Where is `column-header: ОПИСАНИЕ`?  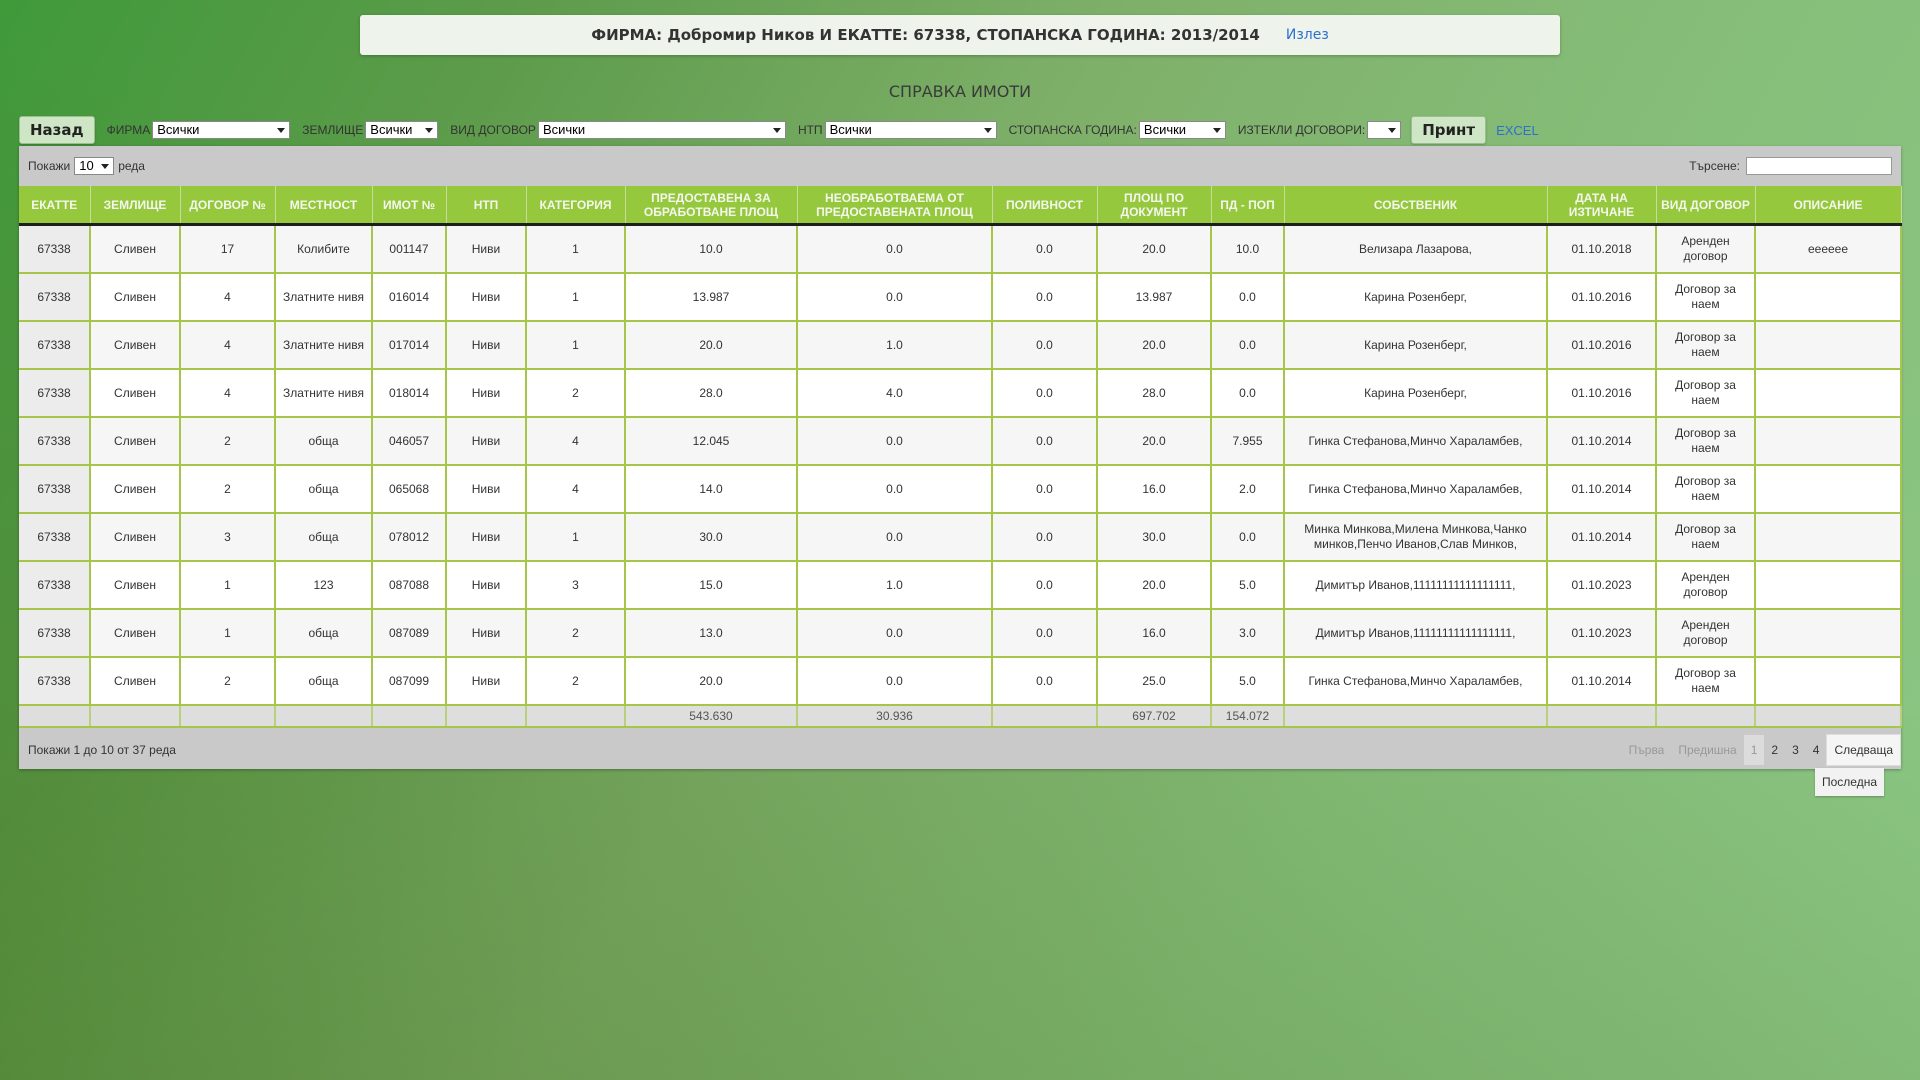
column-header: ОПИСАНИЕ is located at coordinates (1828, 206).